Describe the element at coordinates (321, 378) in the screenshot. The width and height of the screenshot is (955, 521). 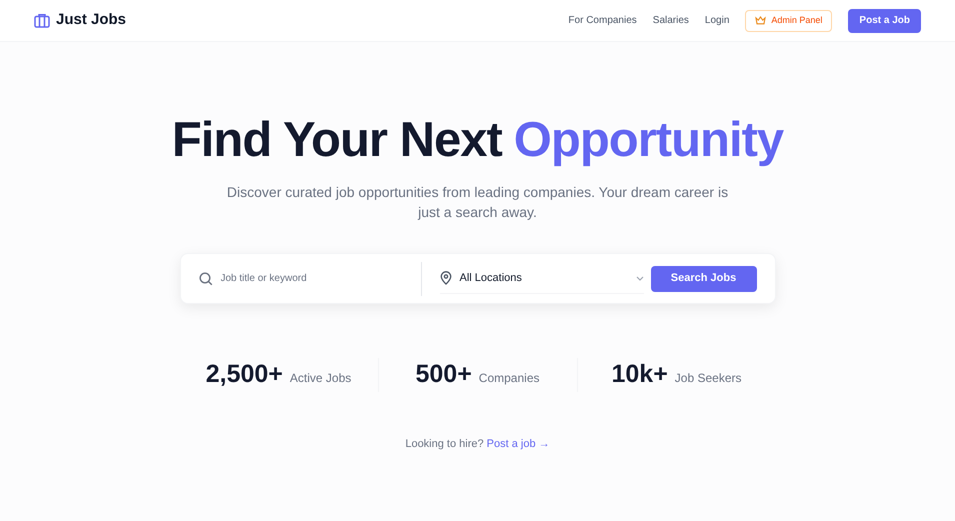
I see `stat-label: Active Jobs` at that location.